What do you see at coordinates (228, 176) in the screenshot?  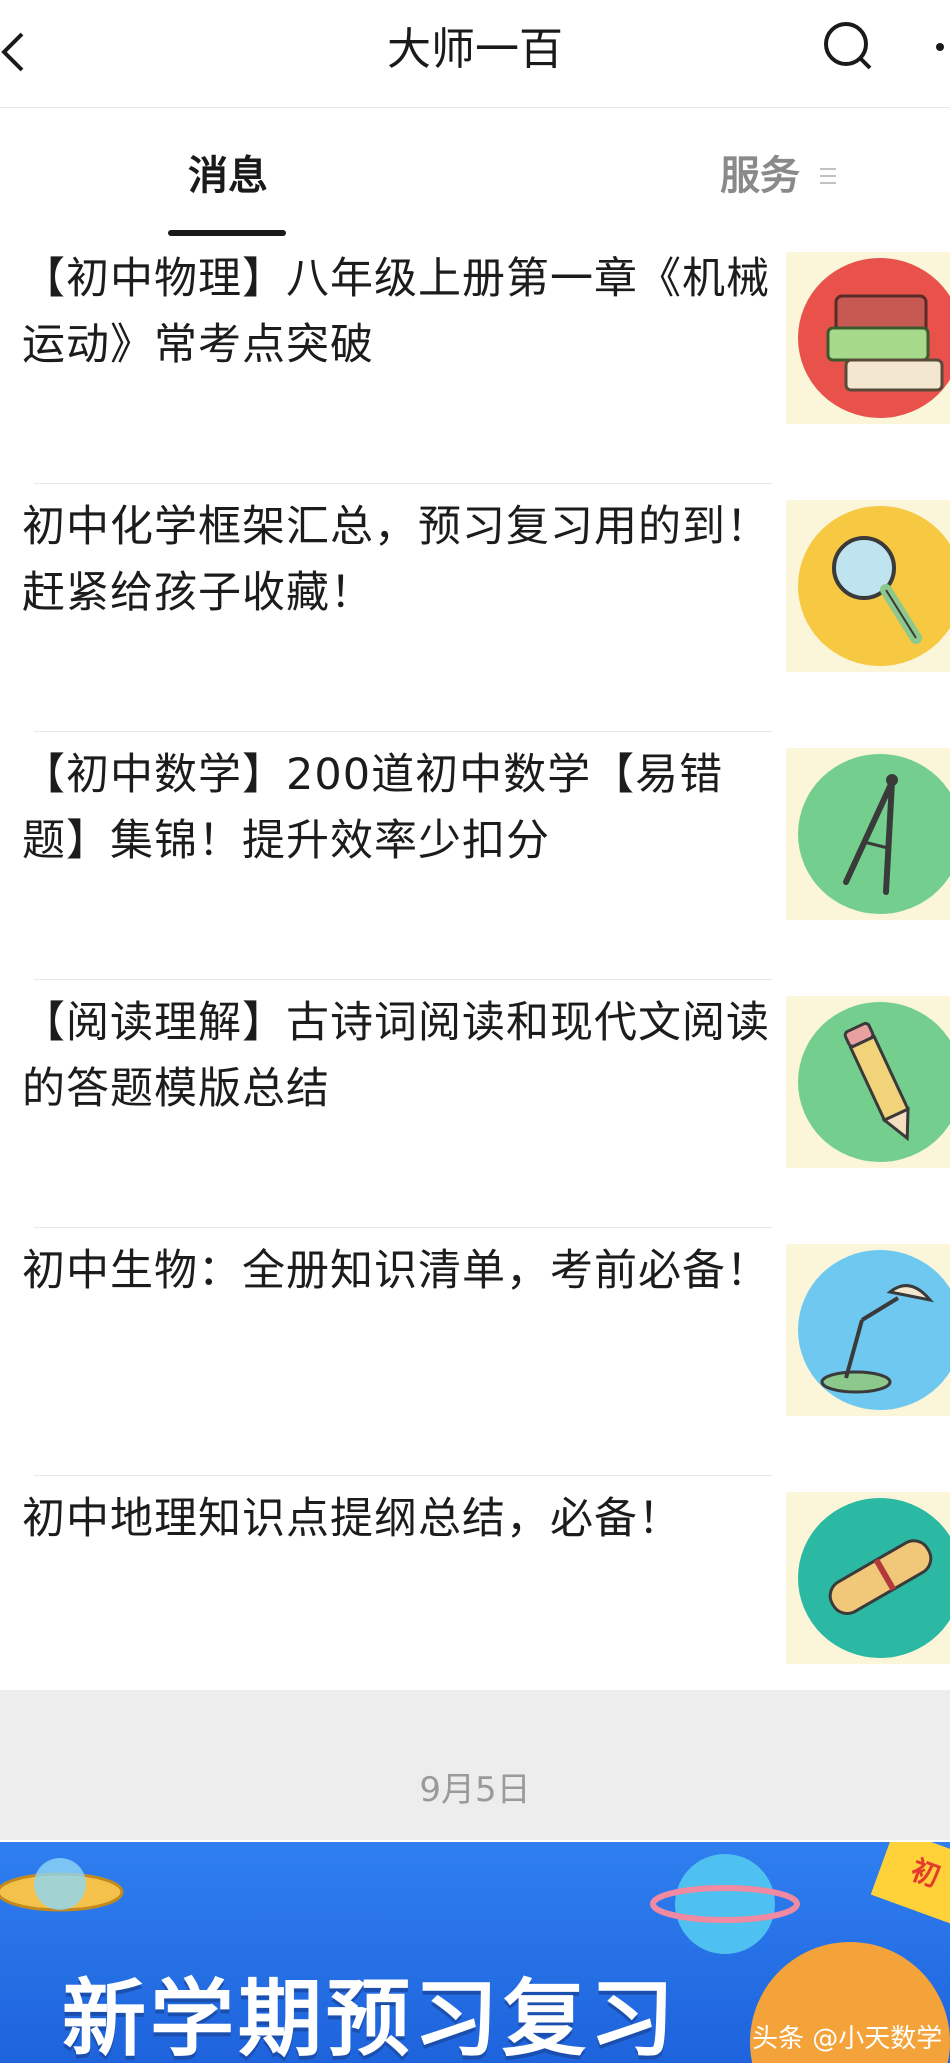 I see `tab-messages: 消息` at bounding box center [228, 176].